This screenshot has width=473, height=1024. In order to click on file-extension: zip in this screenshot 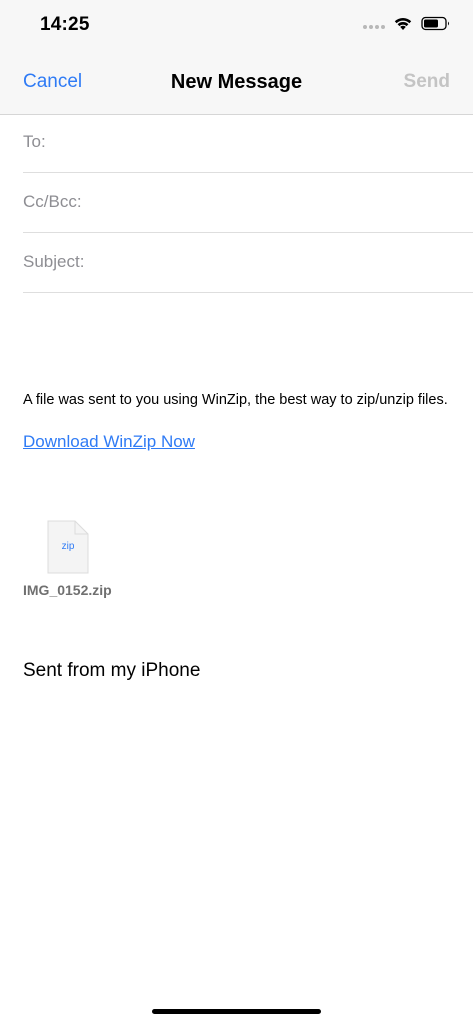, I will do `click(68, 546)`.